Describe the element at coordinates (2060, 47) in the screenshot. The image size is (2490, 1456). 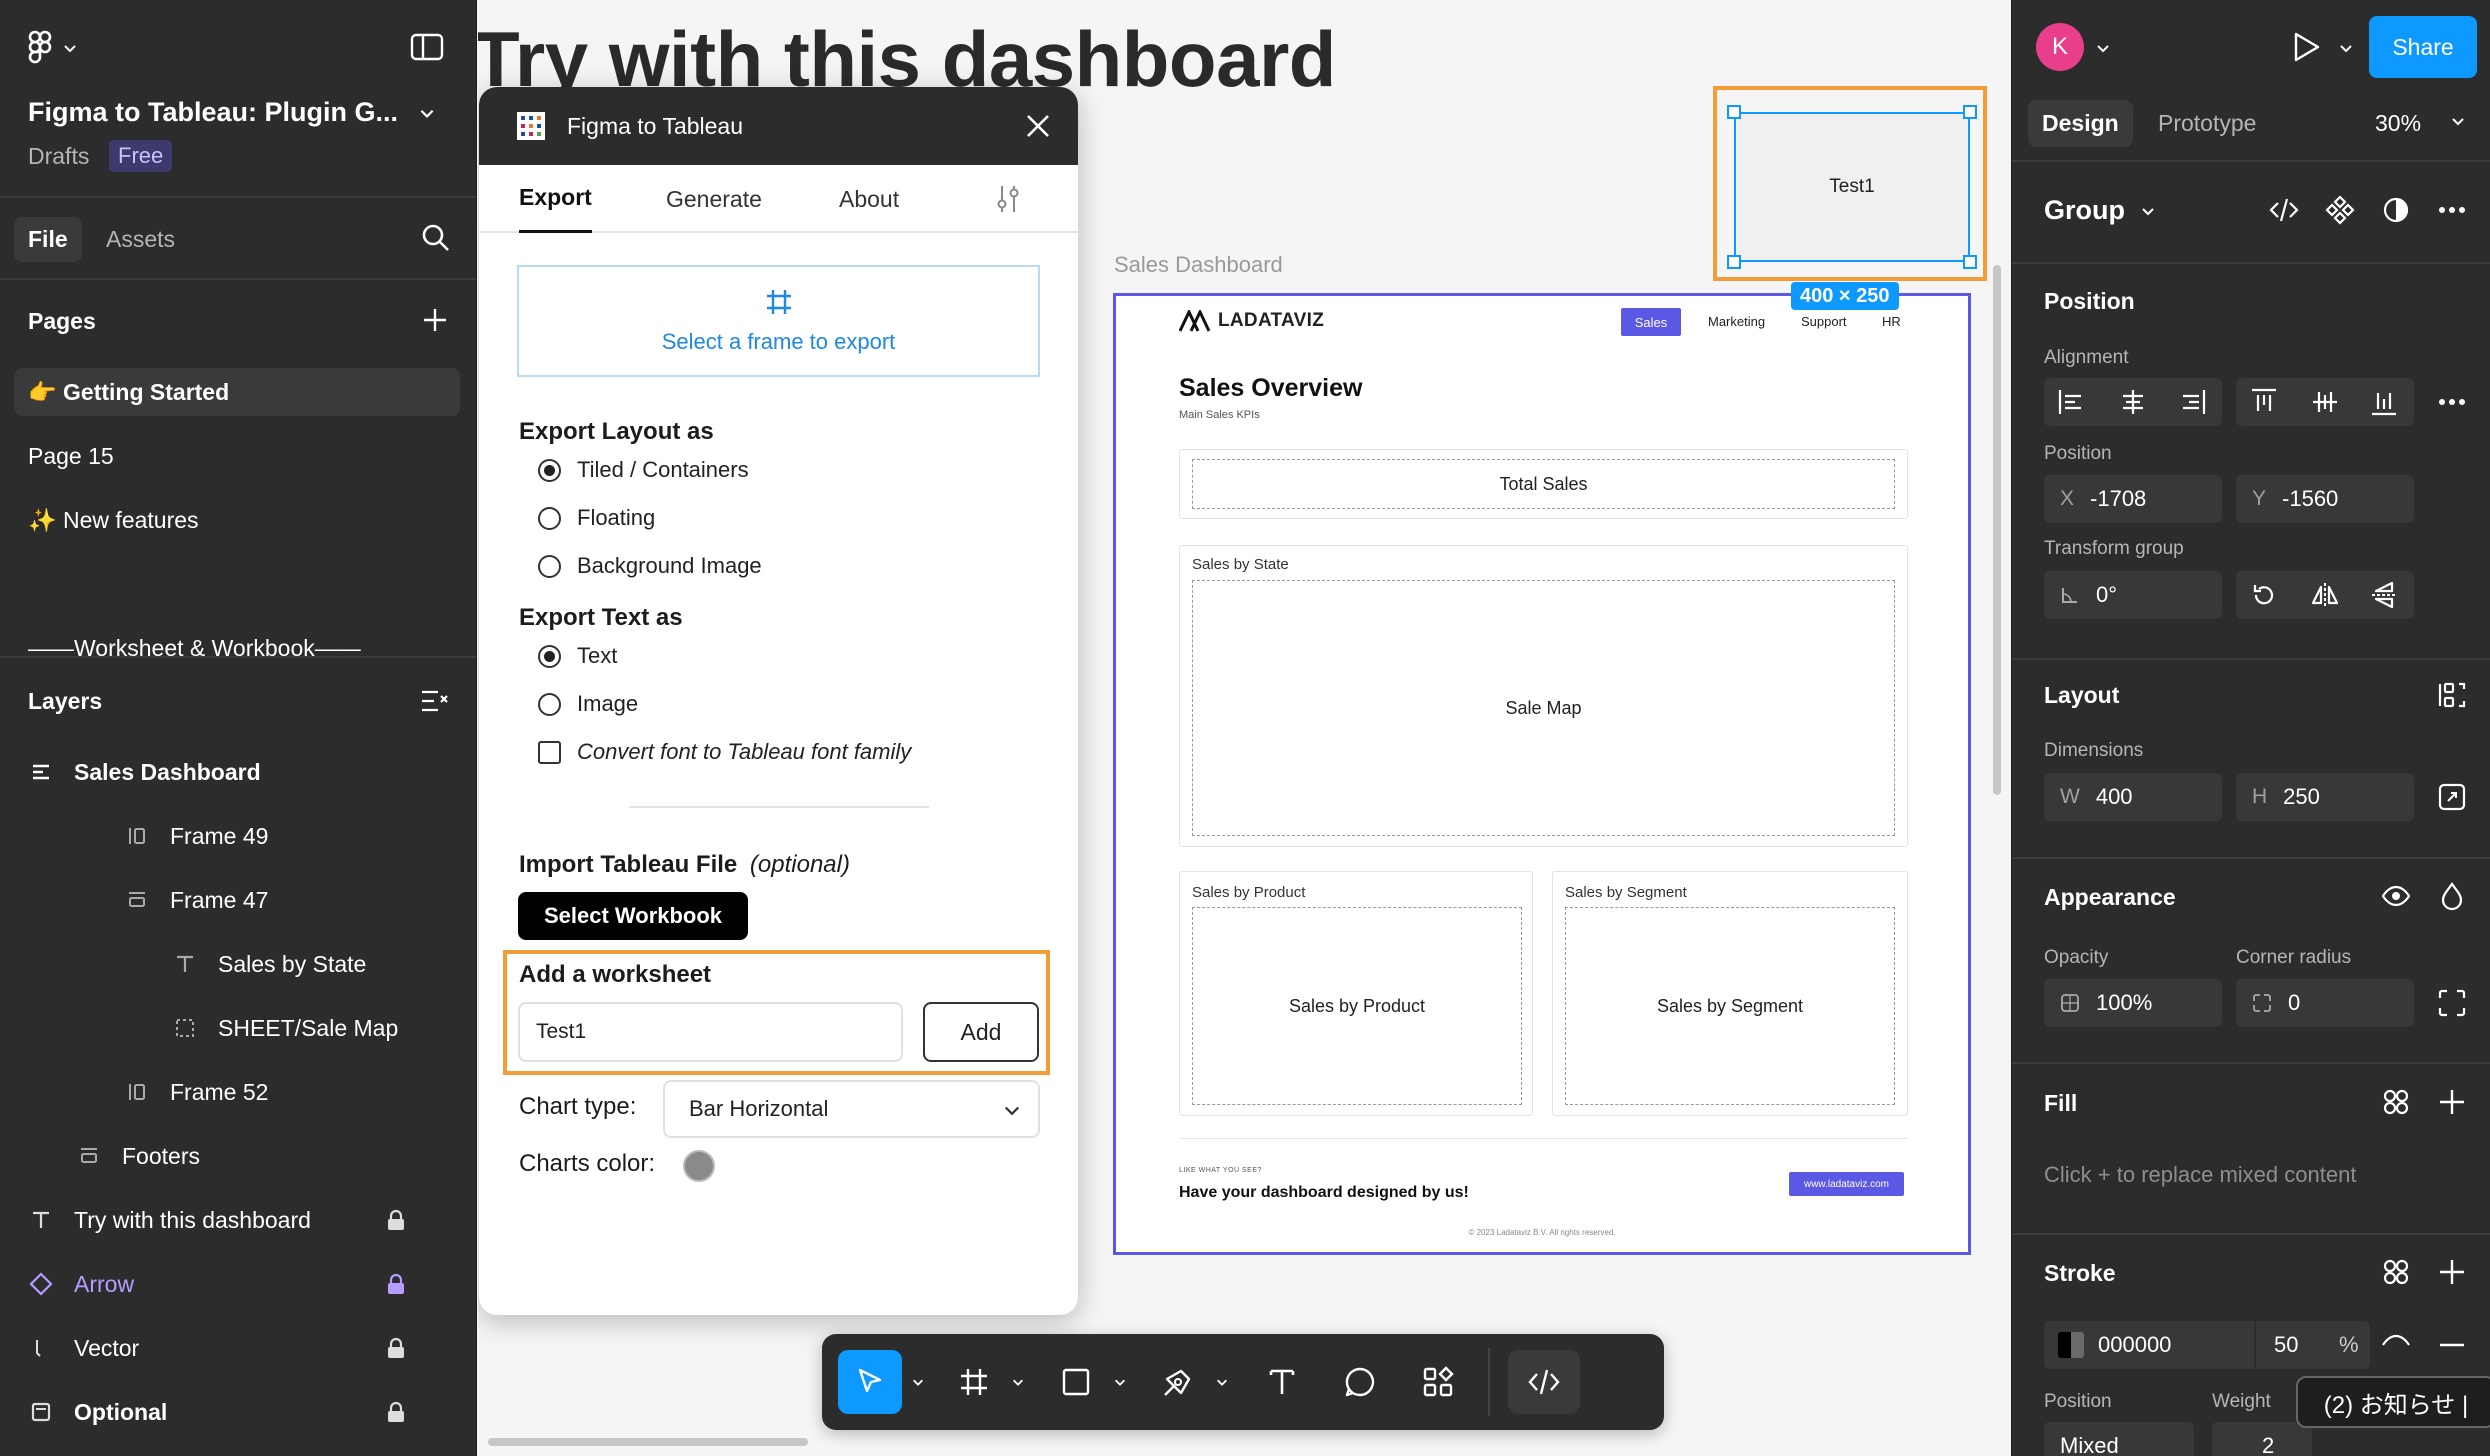
I see `avatar: K` at that location.